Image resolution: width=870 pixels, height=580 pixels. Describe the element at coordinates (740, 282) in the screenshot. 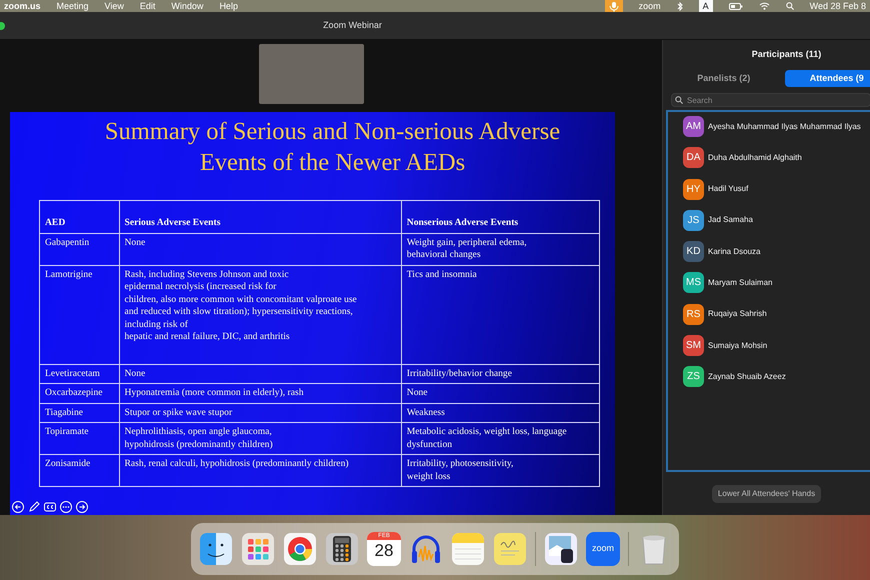

I see `attendee-name: Maryam Sulaiman` at that location.